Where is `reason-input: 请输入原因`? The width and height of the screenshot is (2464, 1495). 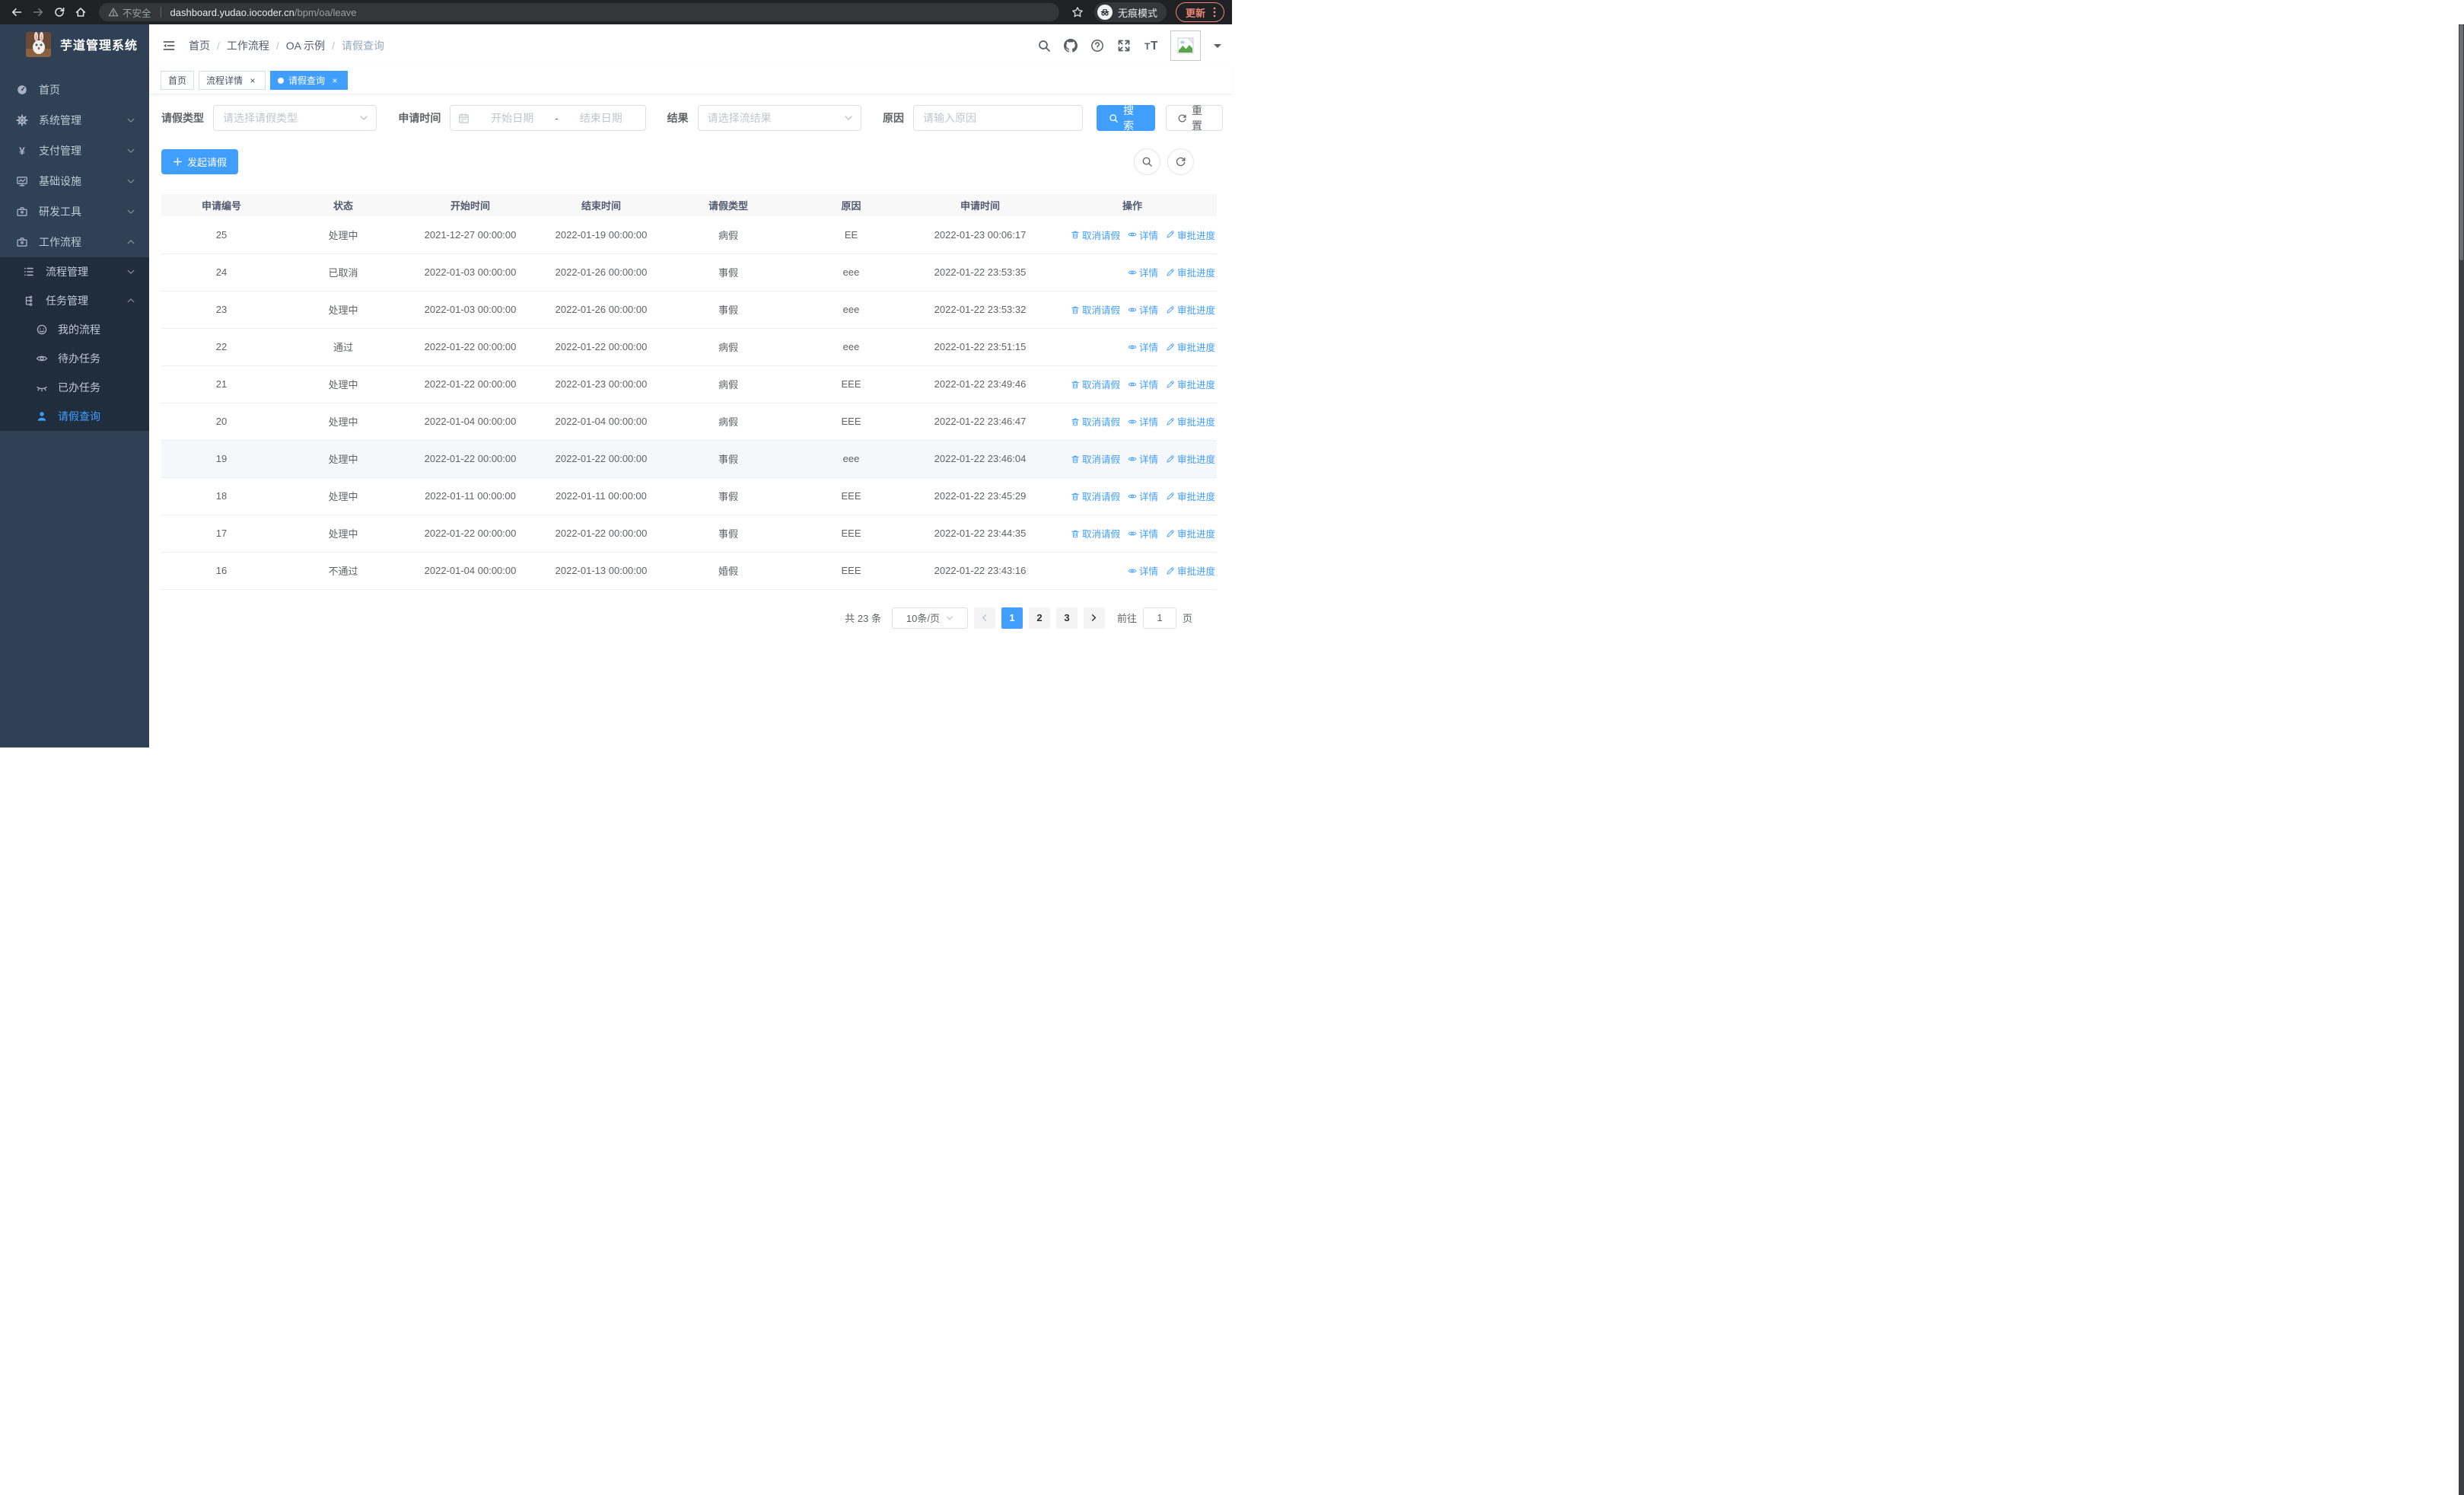
reason-input: 请输入原因 is located at coordinates (998, 118).